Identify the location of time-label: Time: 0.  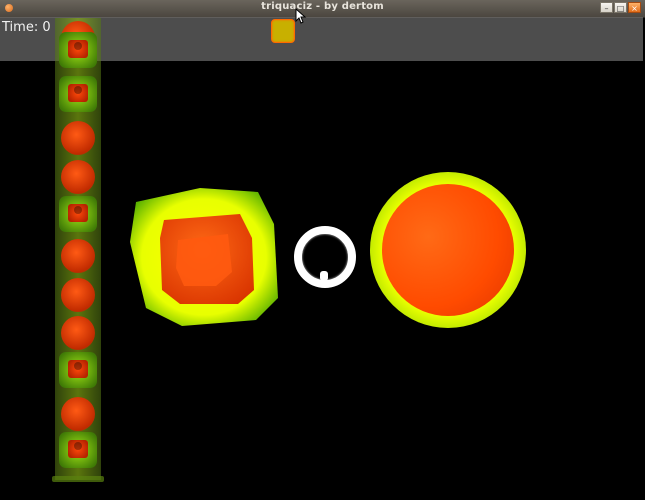
(26, 27).